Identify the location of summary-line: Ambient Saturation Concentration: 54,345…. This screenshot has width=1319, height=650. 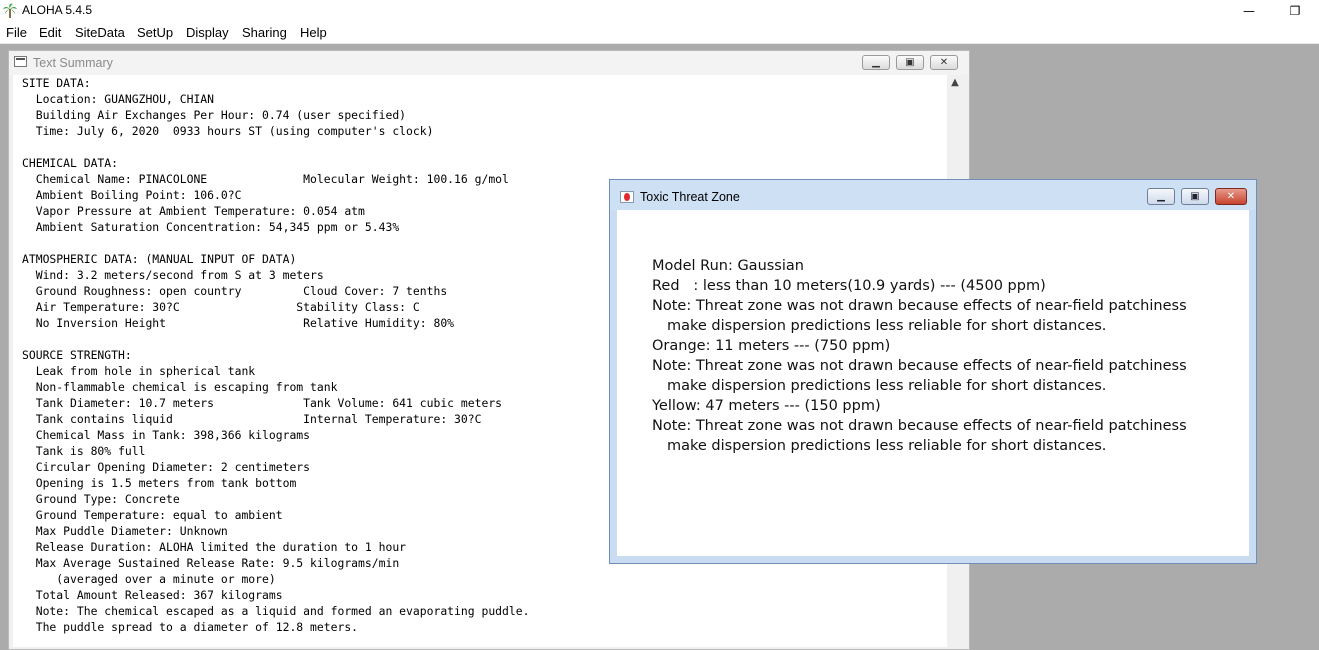
(211, 227).